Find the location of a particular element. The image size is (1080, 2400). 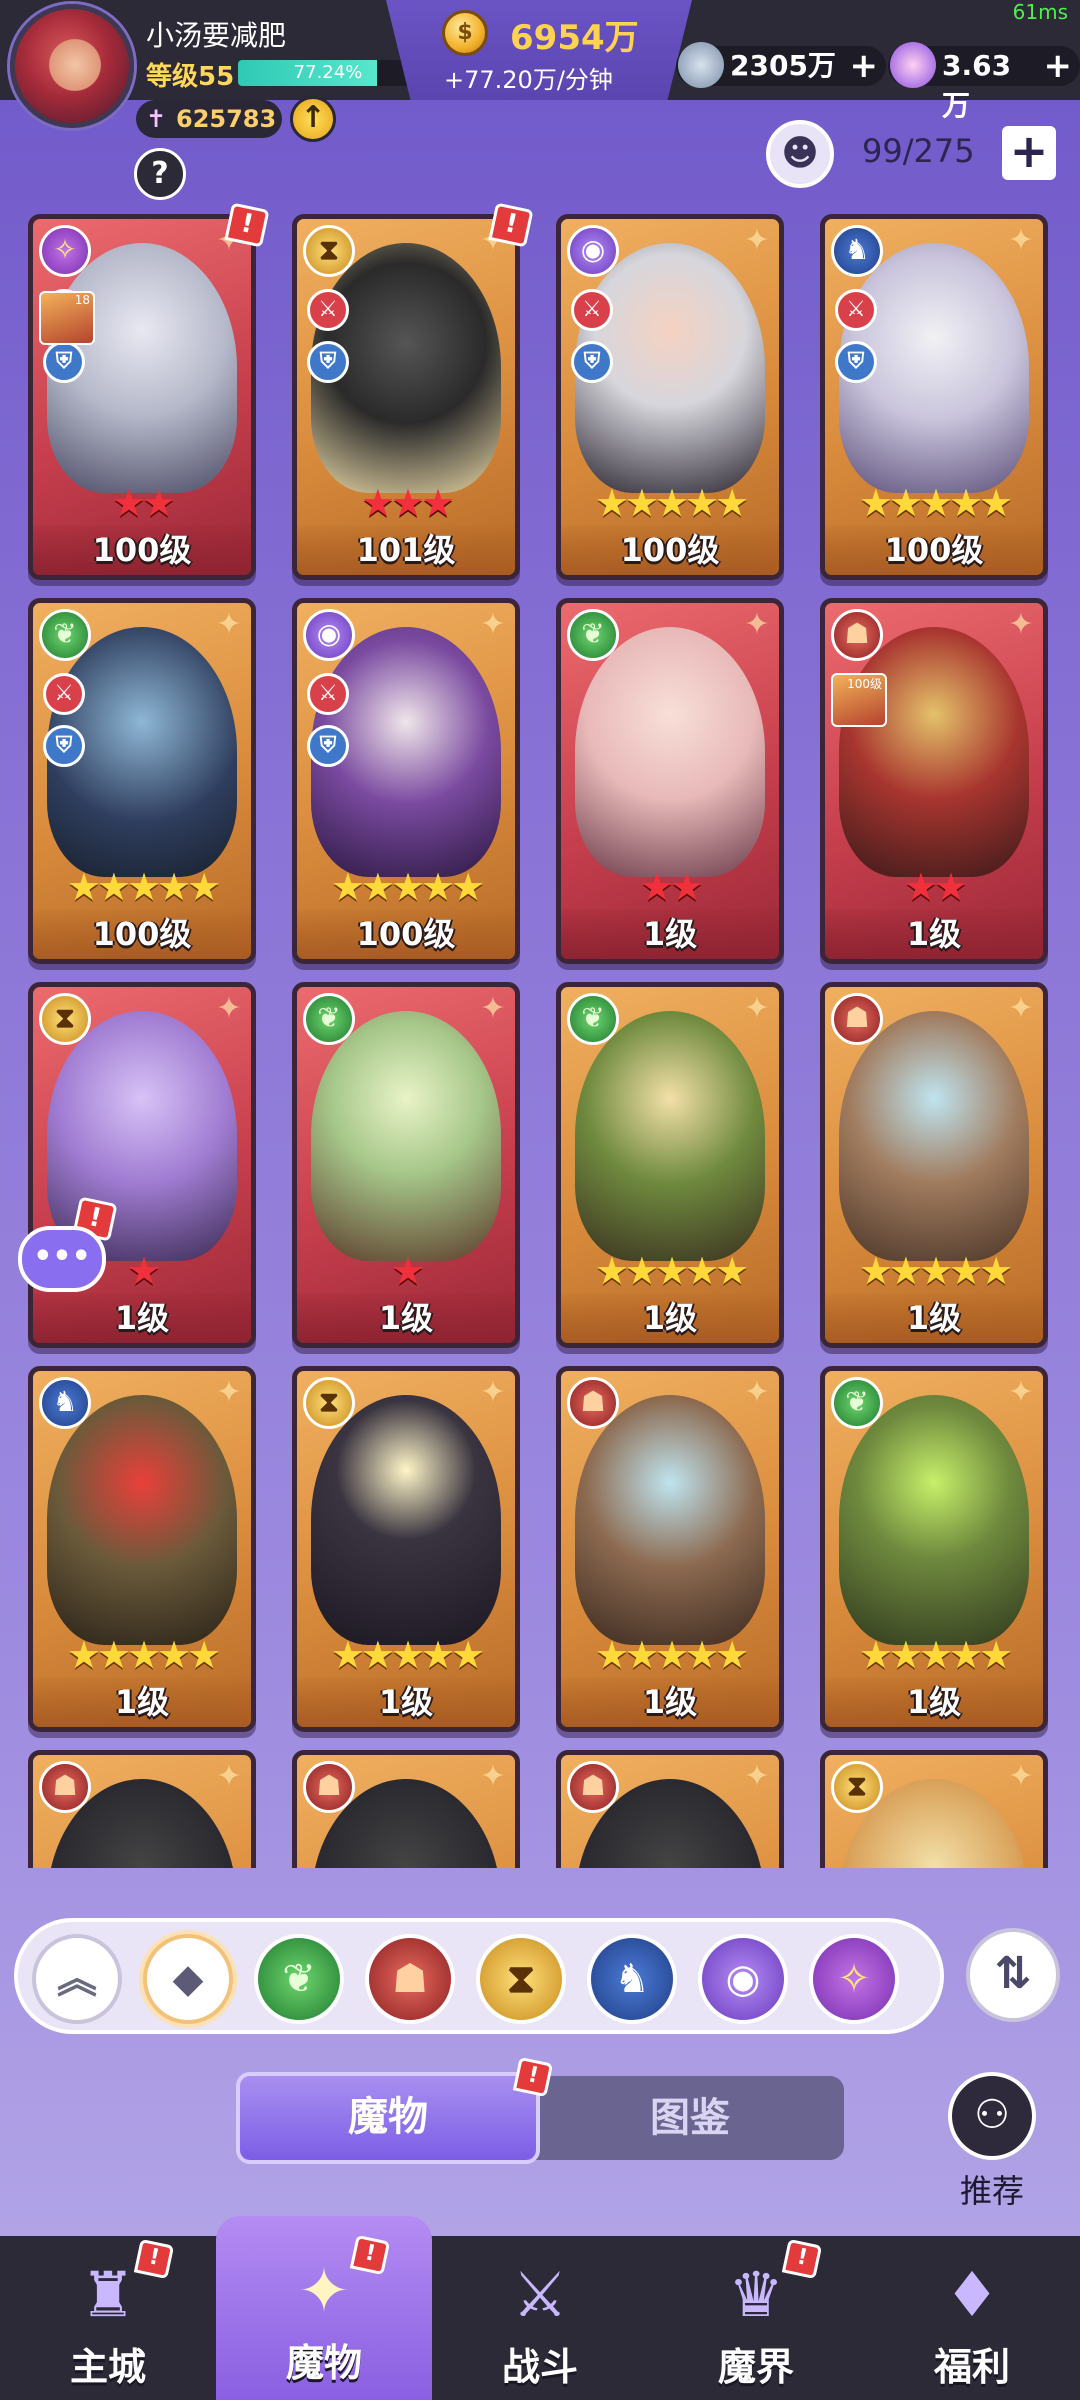

monster-card: ✦ ☗ 100级 ★★ 1级 is located at coordinates (934, 781).